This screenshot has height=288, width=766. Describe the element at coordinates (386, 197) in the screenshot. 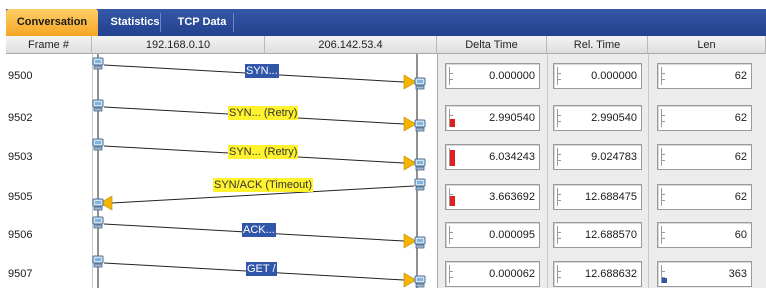

I see `conversation-row: 9505 SYN/ACK (Timeout) 3.663692 12.688475 62` at that location.